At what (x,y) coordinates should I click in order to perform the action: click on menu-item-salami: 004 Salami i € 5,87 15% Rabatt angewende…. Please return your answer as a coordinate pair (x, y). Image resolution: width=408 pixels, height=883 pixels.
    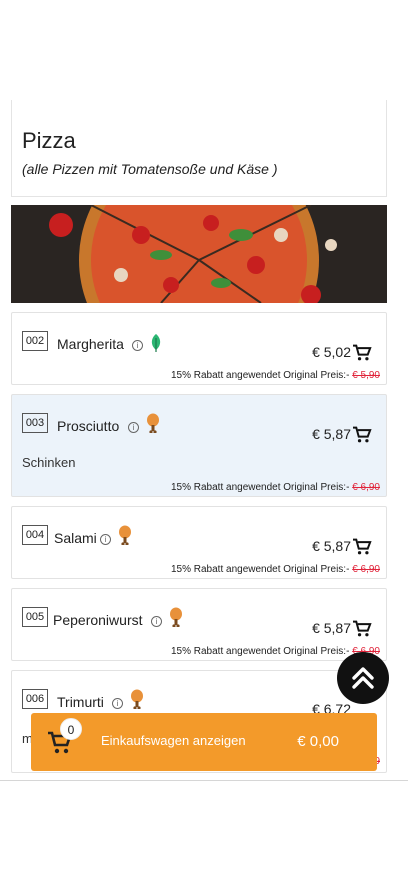
    Looking at the image, I should click on (199, 542).